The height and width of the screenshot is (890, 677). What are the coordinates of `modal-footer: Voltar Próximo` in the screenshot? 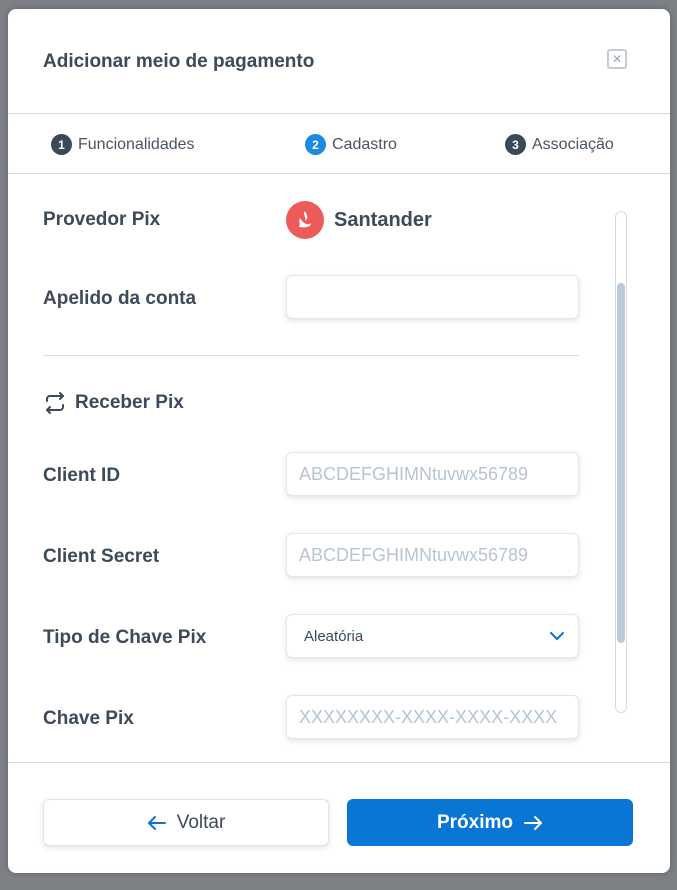 It's located at (339, 817).